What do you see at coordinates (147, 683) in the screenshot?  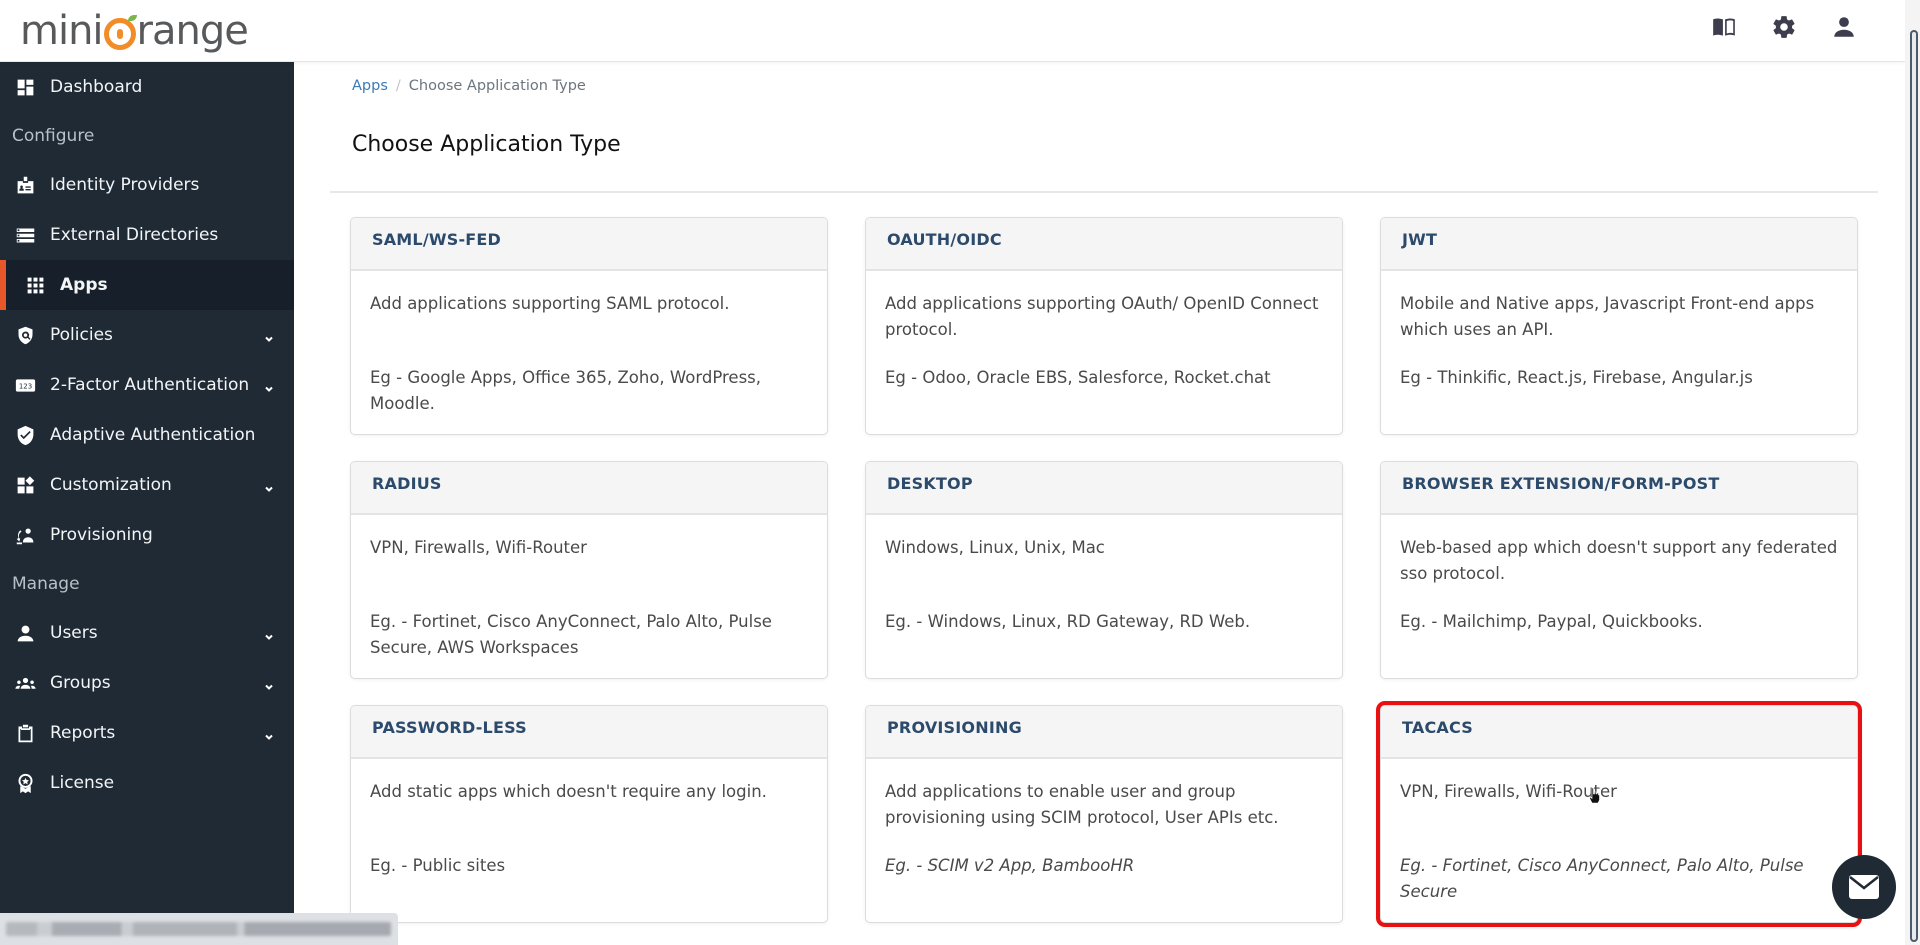 I see `sidebar-item-groups: Groups` at bounding box center [147, 683].